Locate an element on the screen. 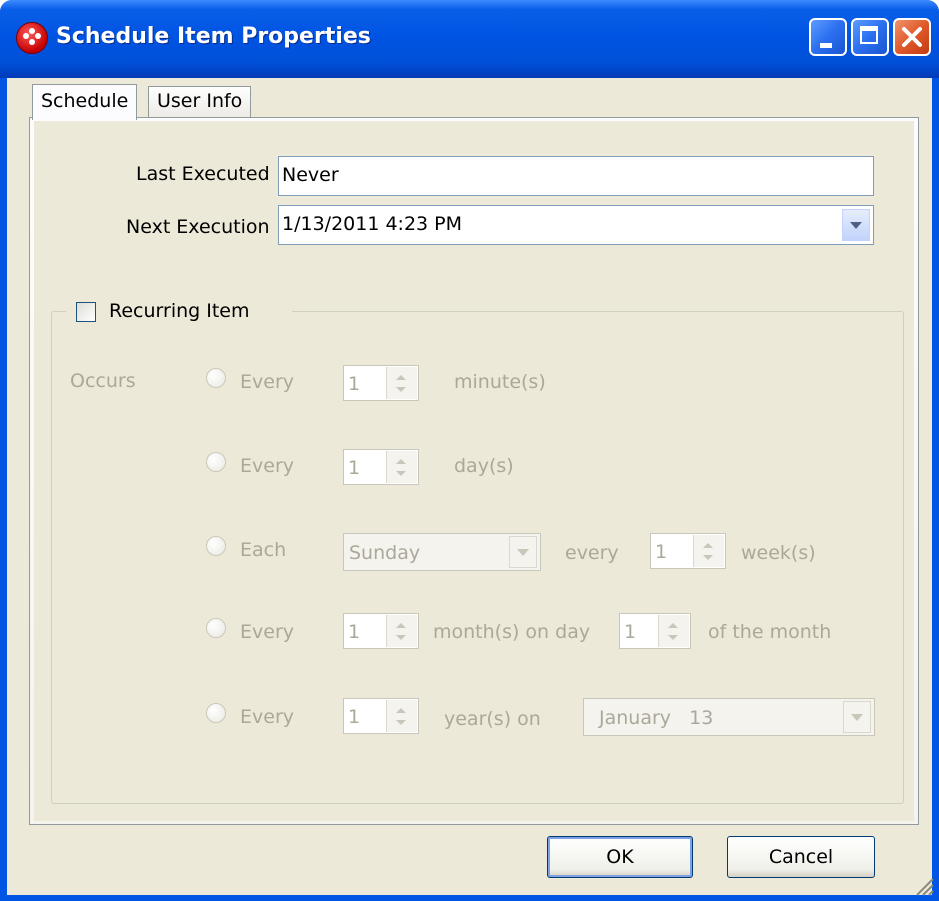  tab-schedule: Schedule is located at coordinates (85, 102).